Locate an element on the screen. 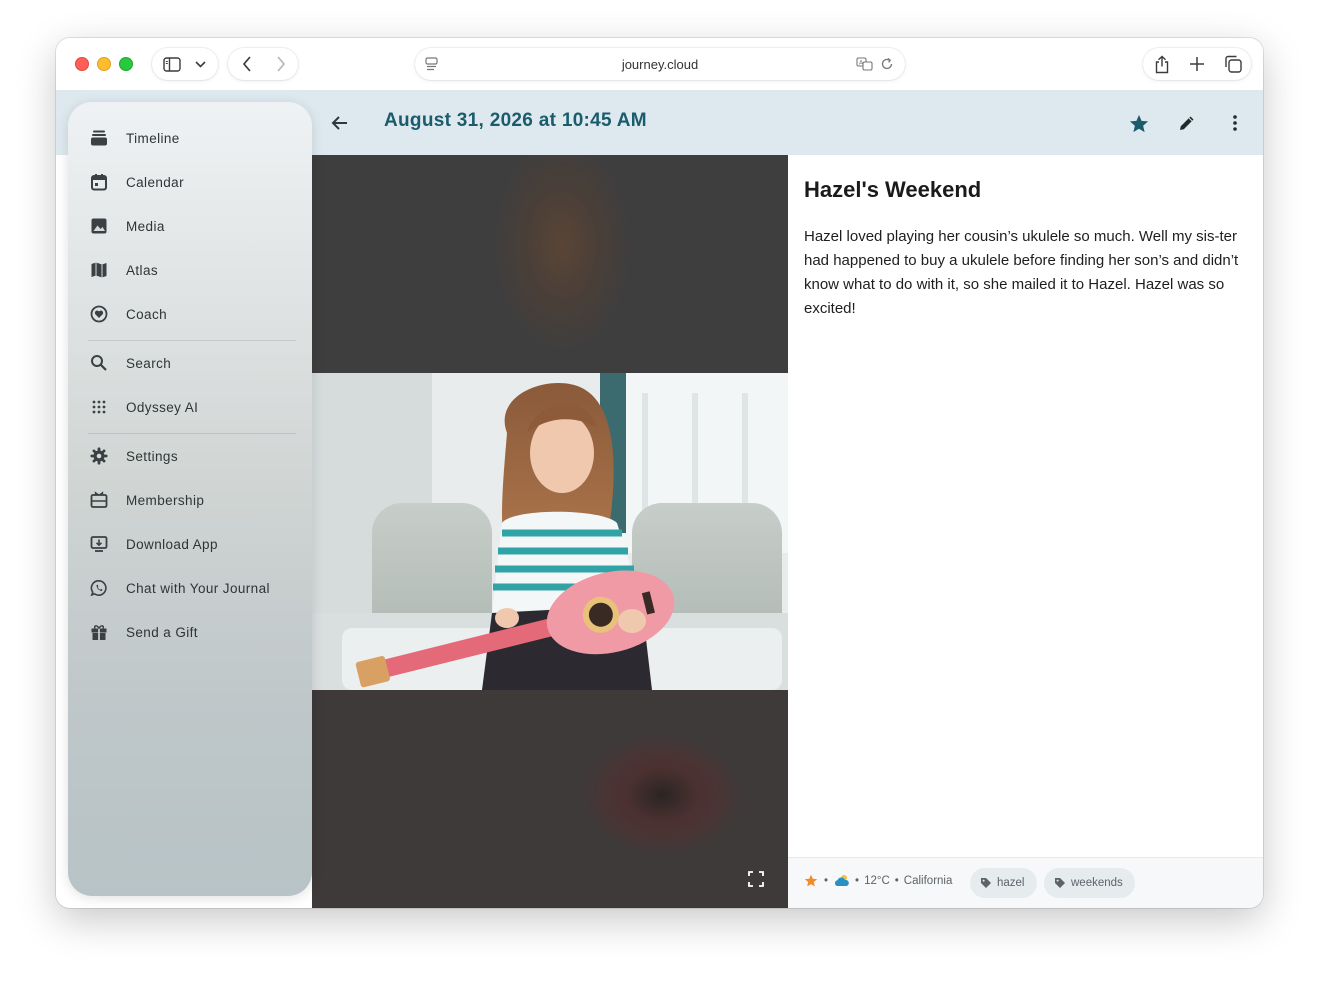 This screenshot has width=1319, height=982. entry-photo is located at coordinates (550, 531).